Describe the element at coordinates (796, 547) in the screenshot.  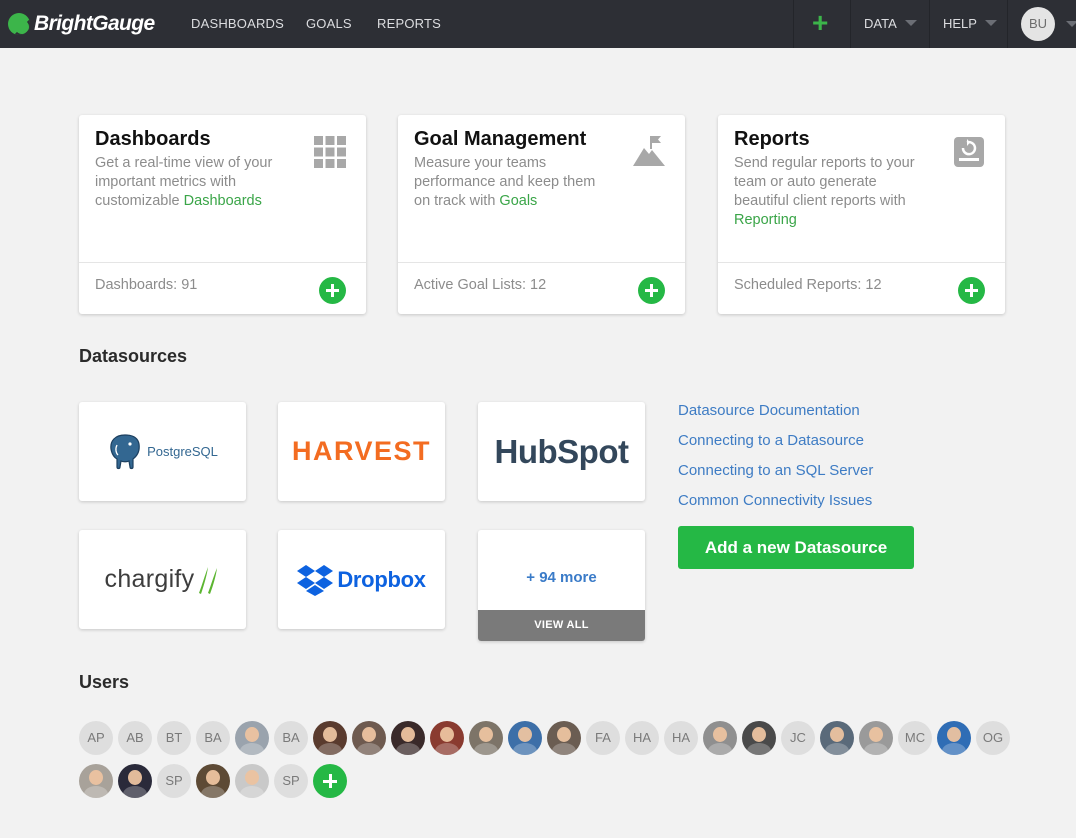
I see `add-datasource-button: Add a new Datasource` at that location.